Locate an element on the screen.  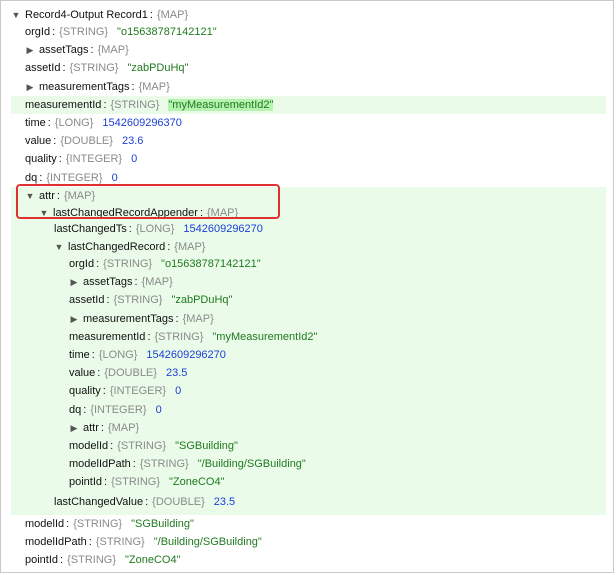
tree-field: dq: {INTEGER} 0 is located at coordinates (115, 409).